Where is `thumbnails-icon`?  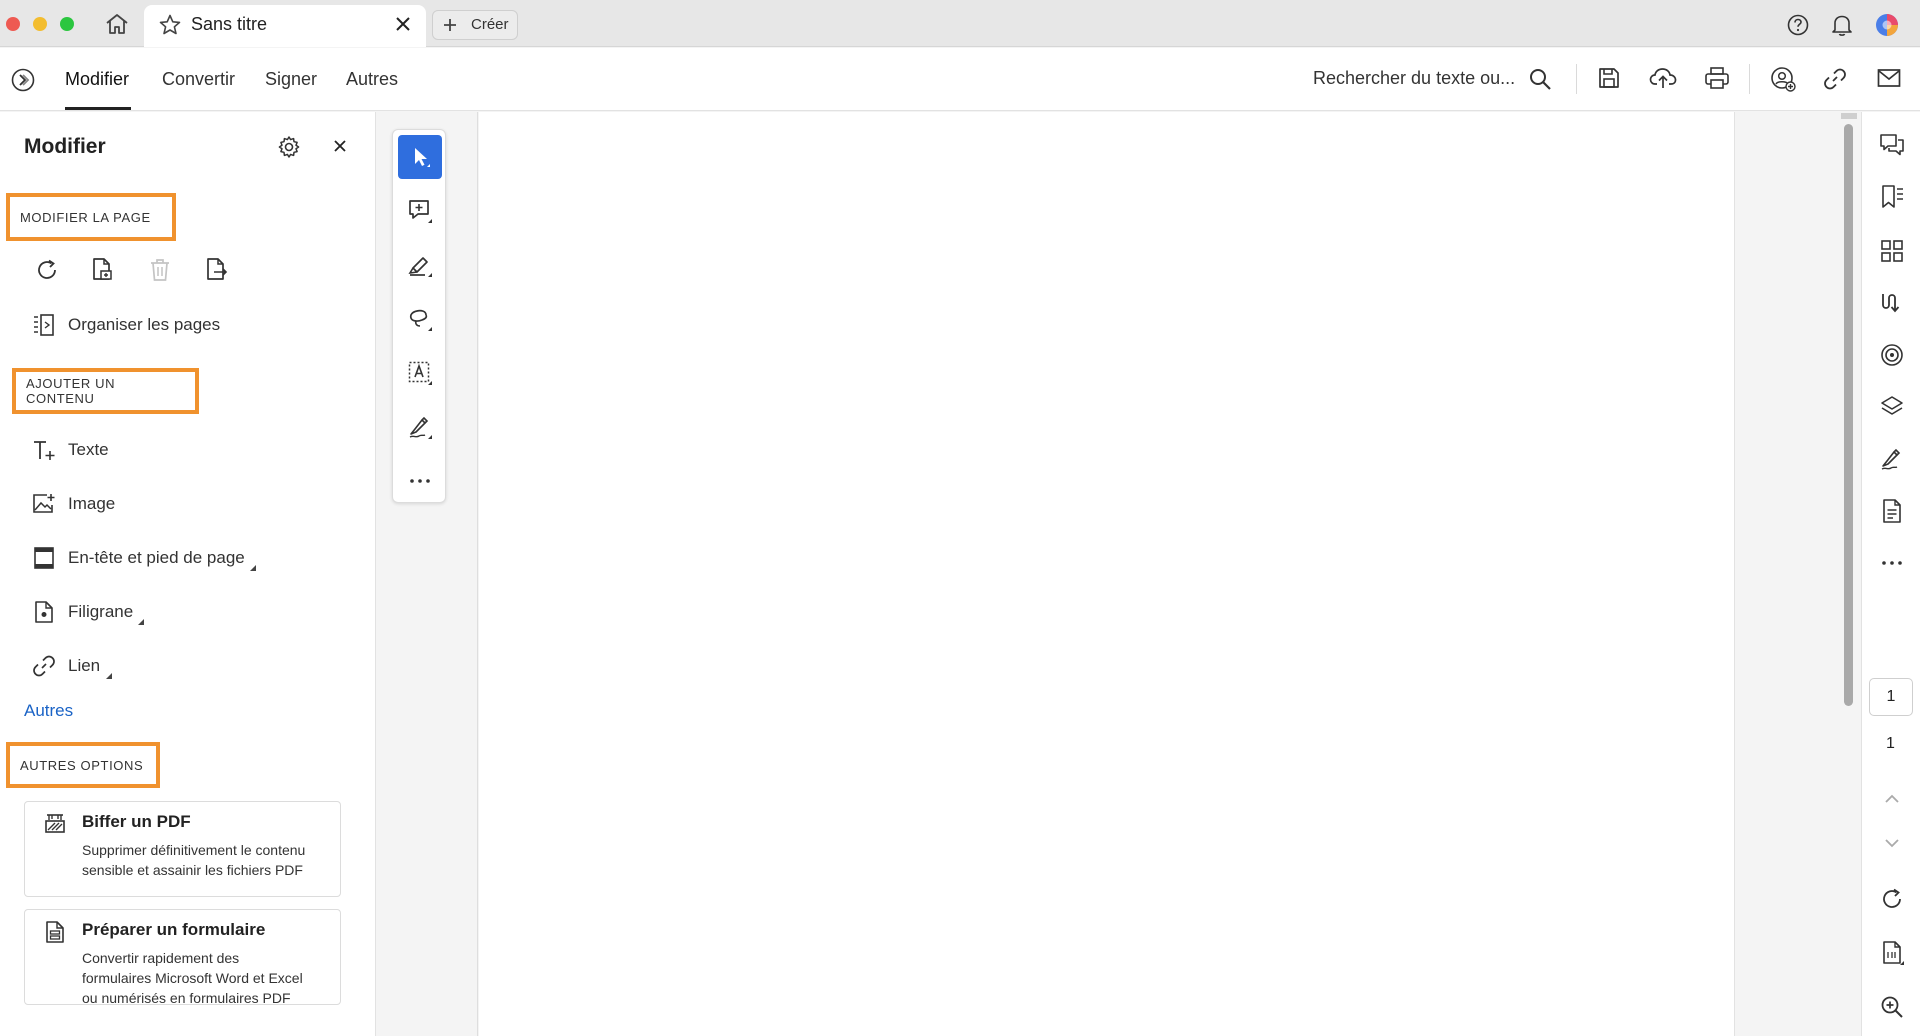 thumbnails-icon is located at coordinates (1892, 251).